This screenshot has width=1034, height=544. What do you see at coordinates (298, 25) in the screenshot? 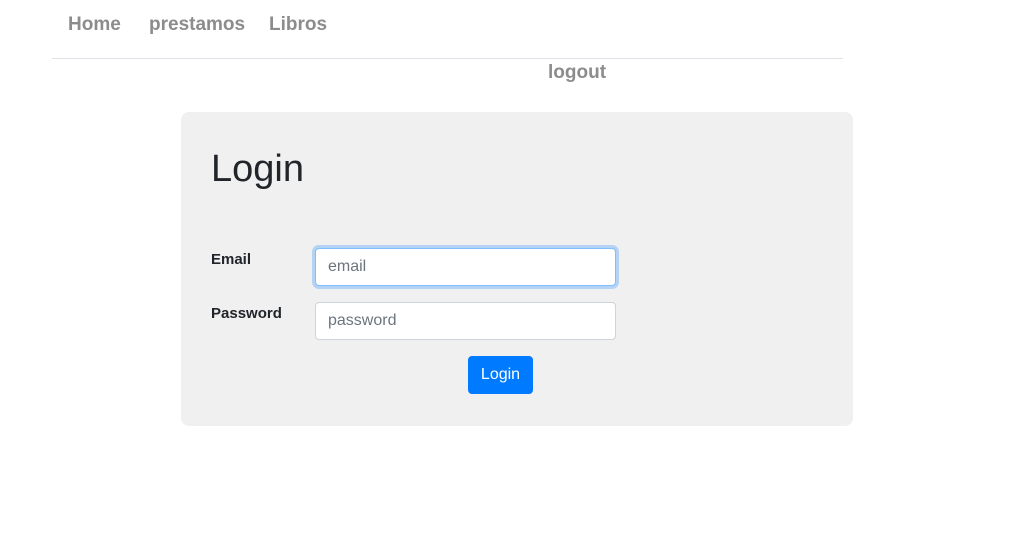
I see `nav-link-libros: Libros` at bounding box center [298, 25].